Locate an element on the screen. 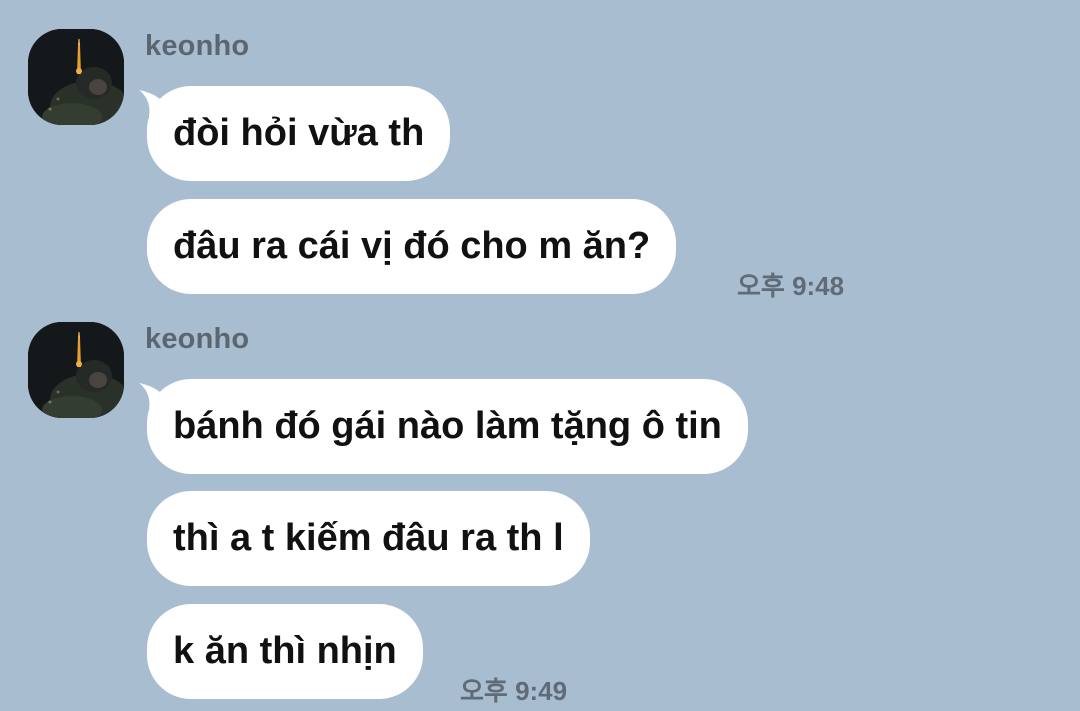 Image resolution: width=1080 pixels, height=711 pixels. message-bubble: đòi hỏi vừa th is located at coordinates (299, 133).